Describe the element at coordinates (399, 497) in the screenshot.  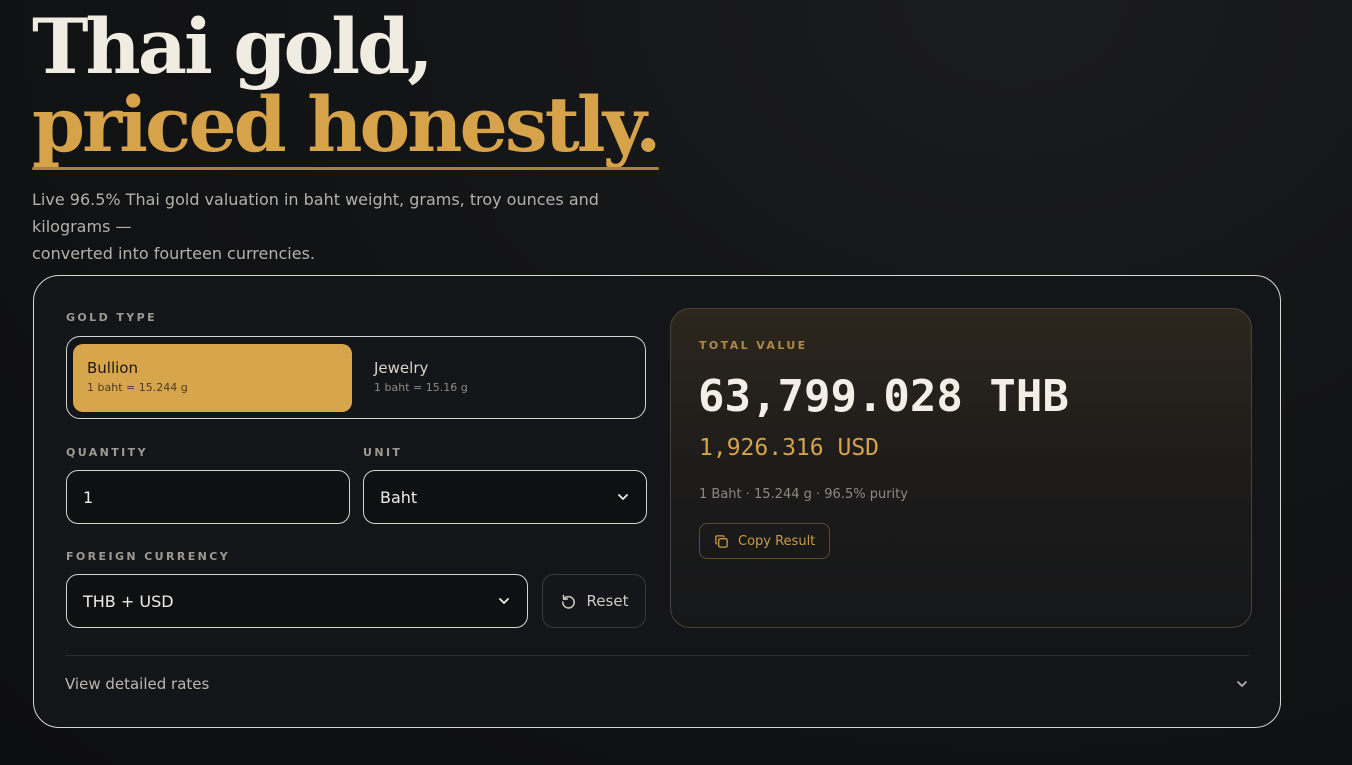
I see `unit-value: Baht` at that location.